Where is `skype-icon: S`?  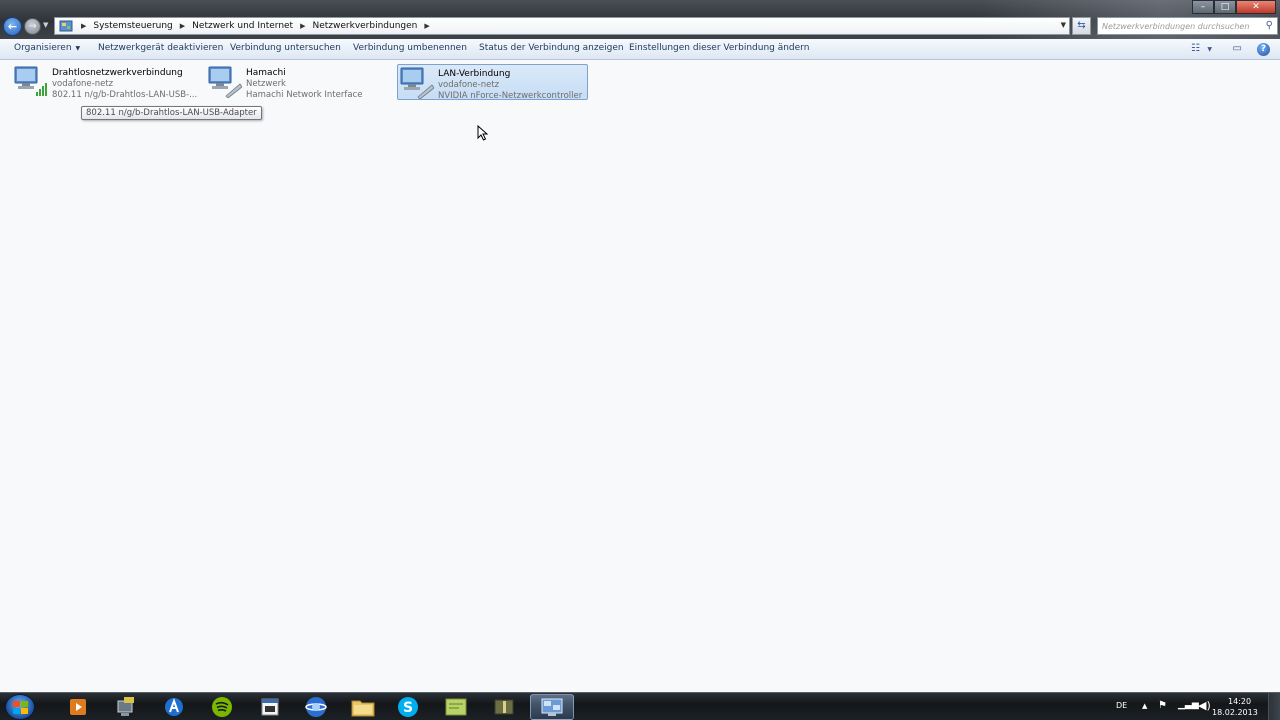 skype-icon: S is located at coordinates (408, 707).